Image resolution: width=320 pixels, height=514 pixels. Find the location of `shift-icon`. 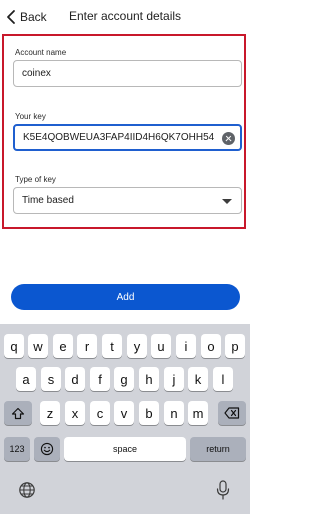

shift-icon is located at coordinates (18, 413).